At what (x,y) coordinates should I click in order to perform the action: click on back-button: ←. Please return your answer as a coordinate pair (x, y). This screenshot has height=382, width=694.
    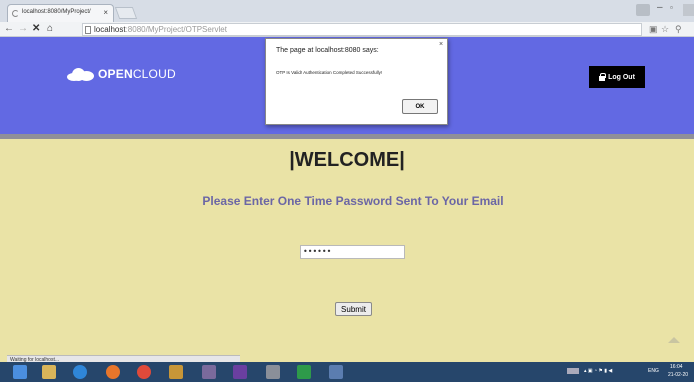
    Looking at the image, I should click on (9, 29).